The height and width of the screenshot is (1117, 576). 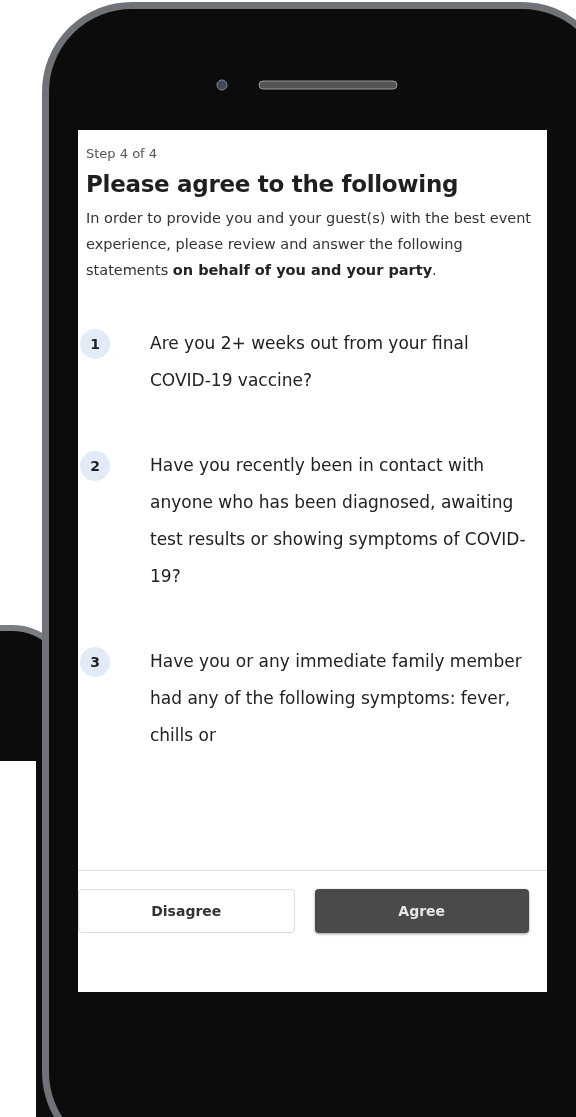 I want to click on question-text: Are you 2+ weeks out from your final COVID-19 vaccine?, so click(x=310, y=362).